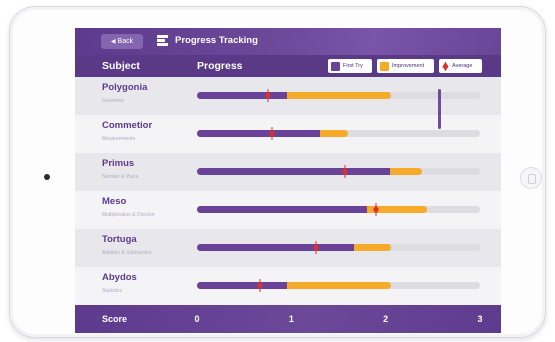  What do you see at coordinates (335, 66) in the screenshot?
I see `first-try-swatch` at bounding box center [335, 66].